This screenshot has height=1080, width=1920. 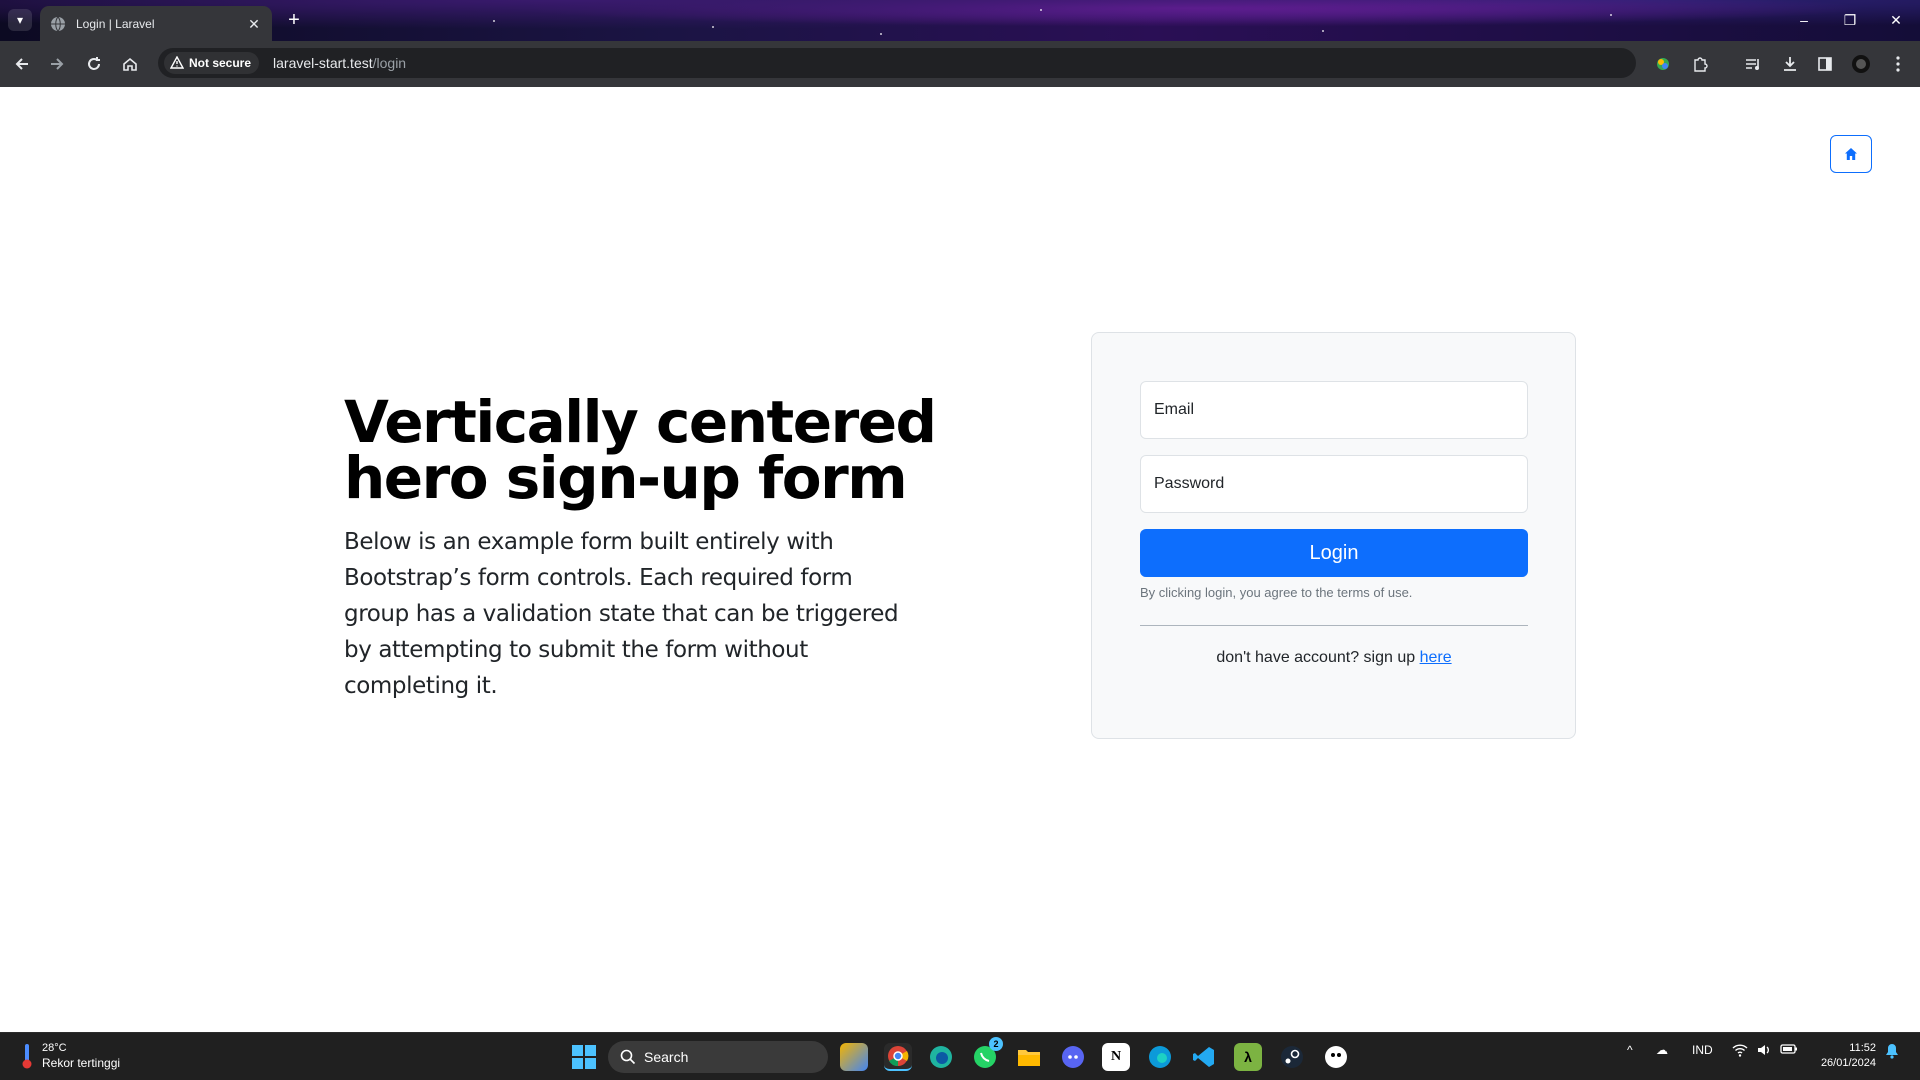 What do you see at coordinates (960, 20) in the screenshot?
I see `browser-tab-bar: ▾ Login | Laravel ✕ + – ❐ ✕` at bounding box center [960, 20].